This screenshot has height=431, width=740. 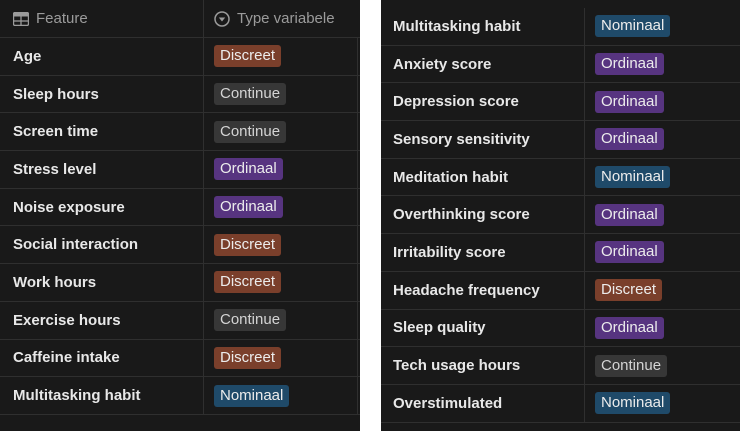 I want to click on feature-cell: Screen time, so click(x=55, y=131).